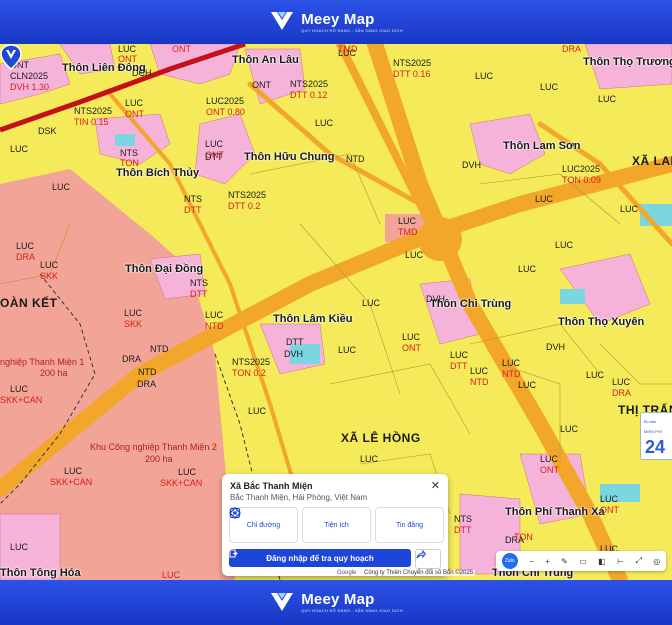  I want to click on listings-button: Tin đăng, so click(336, 525).